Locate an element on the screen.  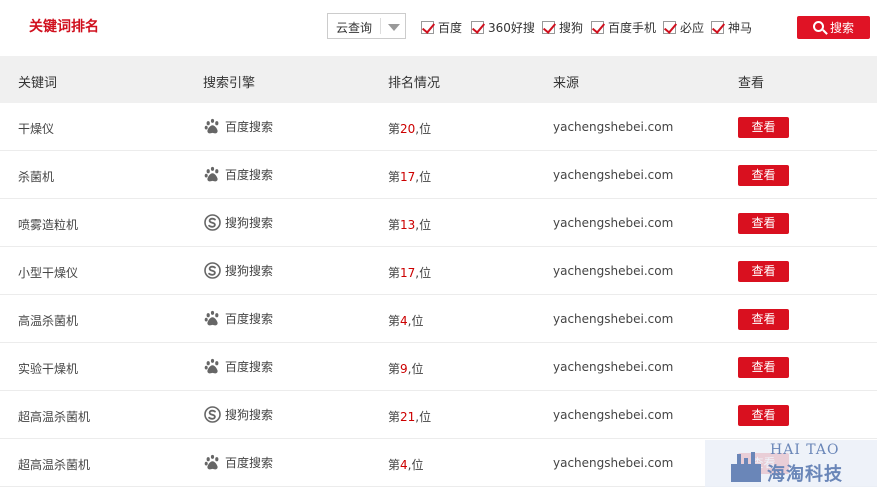
checkbox-sogou: 搜狗 is located at coordinates (562, 27).